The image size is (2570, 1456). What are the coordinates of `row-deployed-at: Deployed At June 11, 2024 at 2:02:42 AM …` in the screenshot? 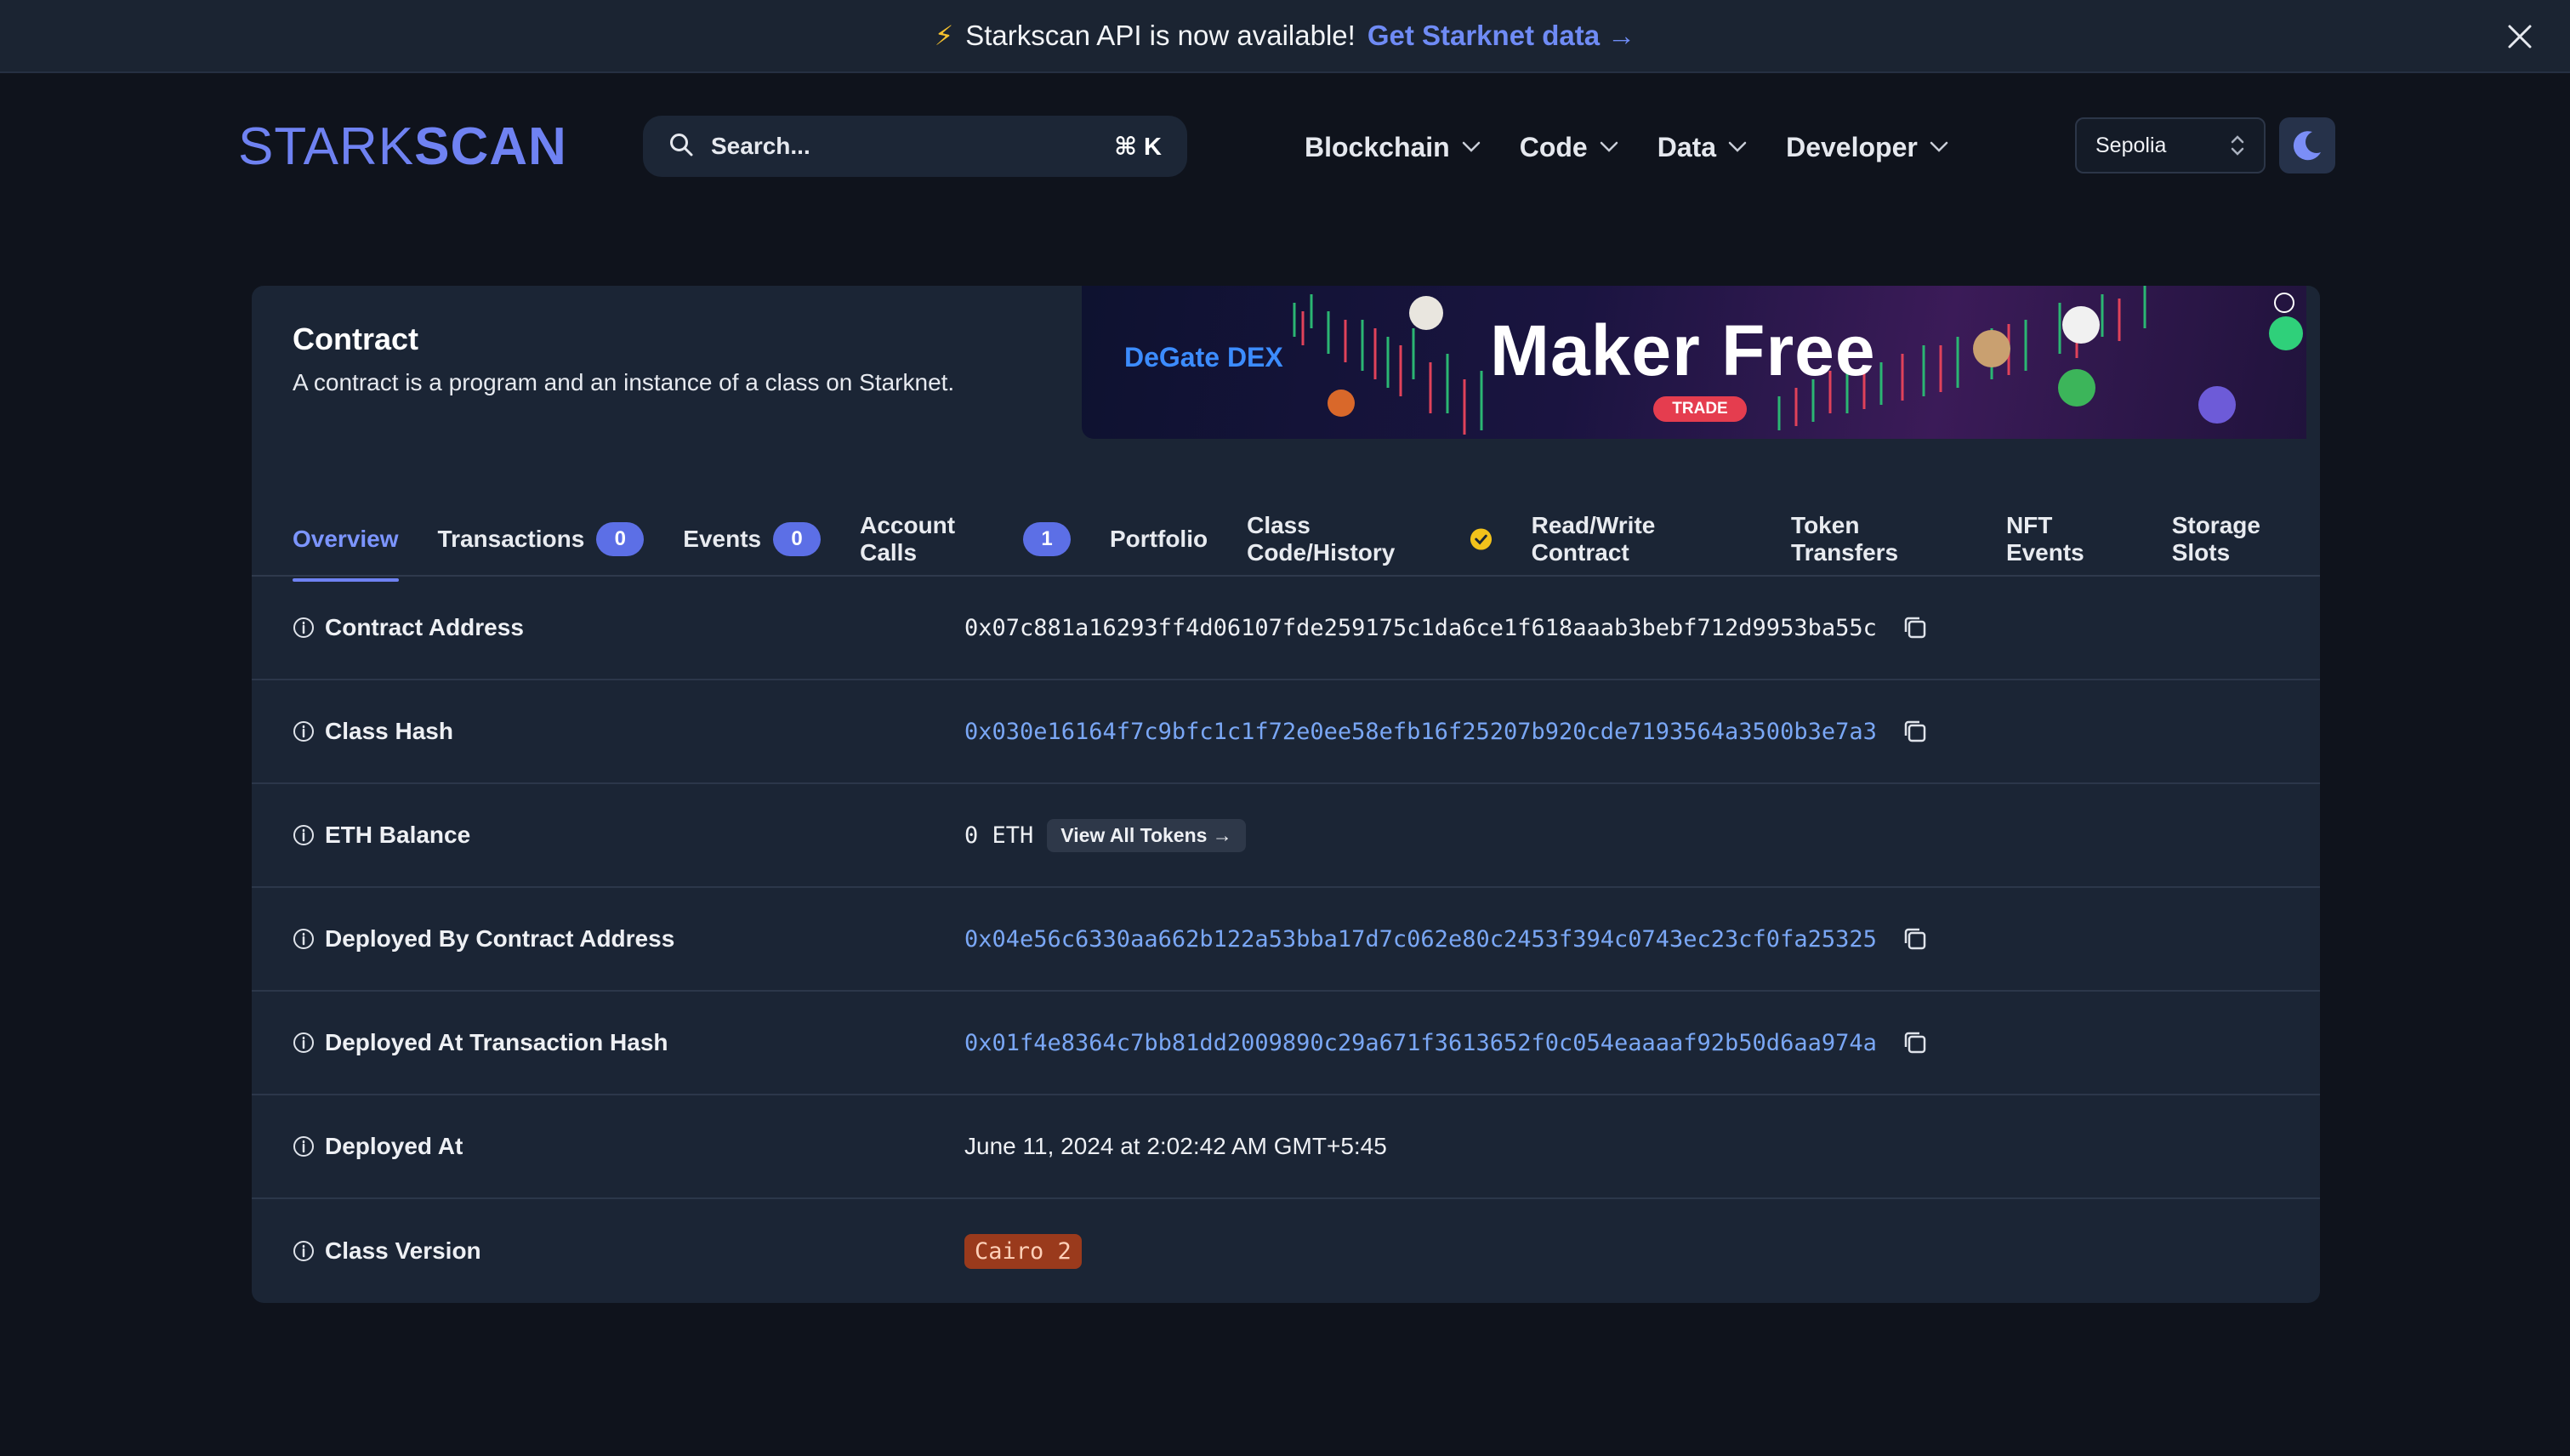 It's located at (1286, 1147).